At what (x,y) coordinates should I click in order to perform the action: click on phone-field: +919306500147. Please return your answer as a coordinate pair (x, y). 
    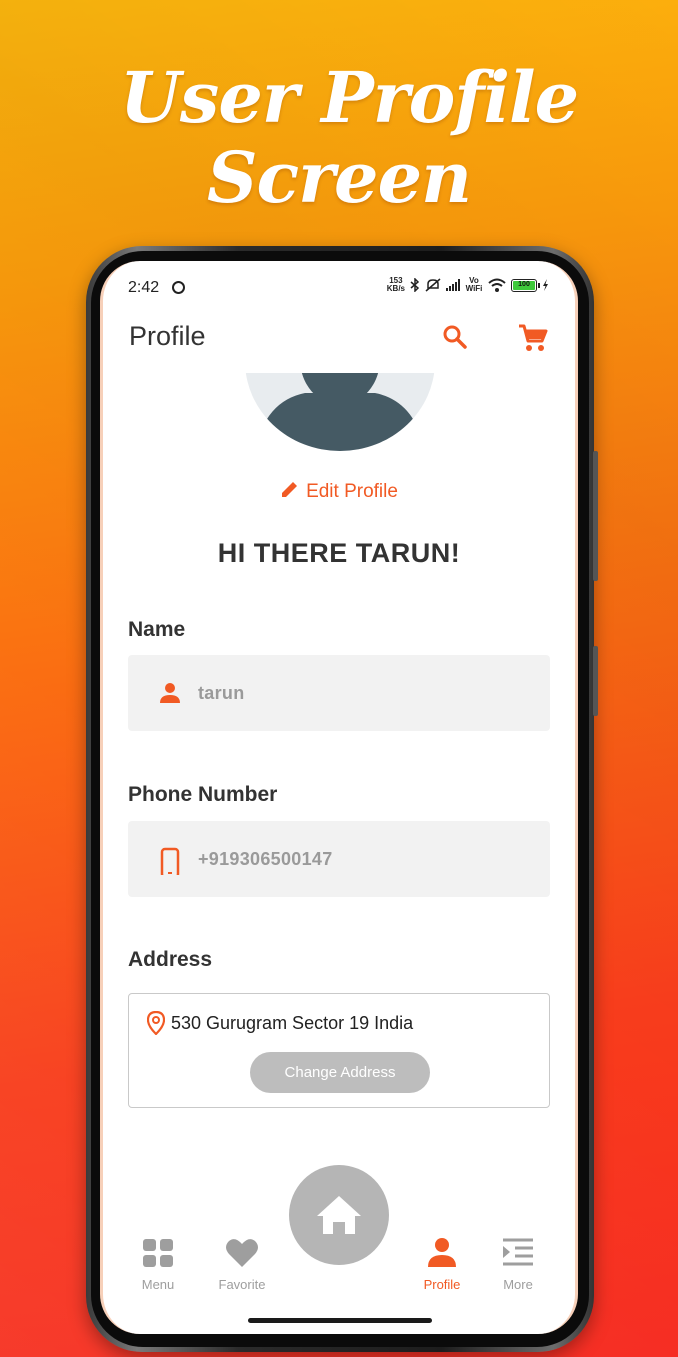
    Looking at the image, I should click on (339, 859).